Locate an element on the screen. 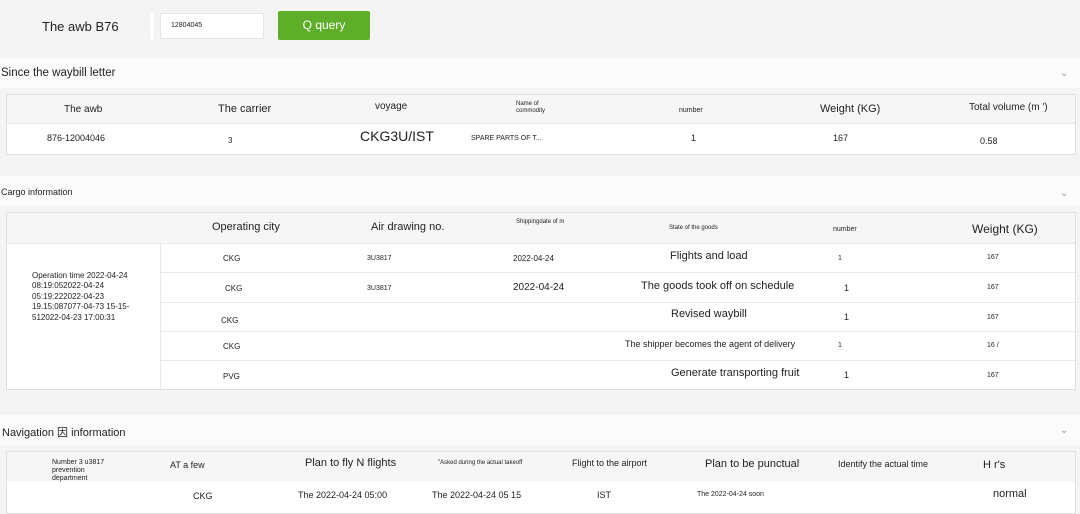 The image size is (1080, 514). cargo-row-1-date: 2022-04-24 is located at coordinates (533, 258).